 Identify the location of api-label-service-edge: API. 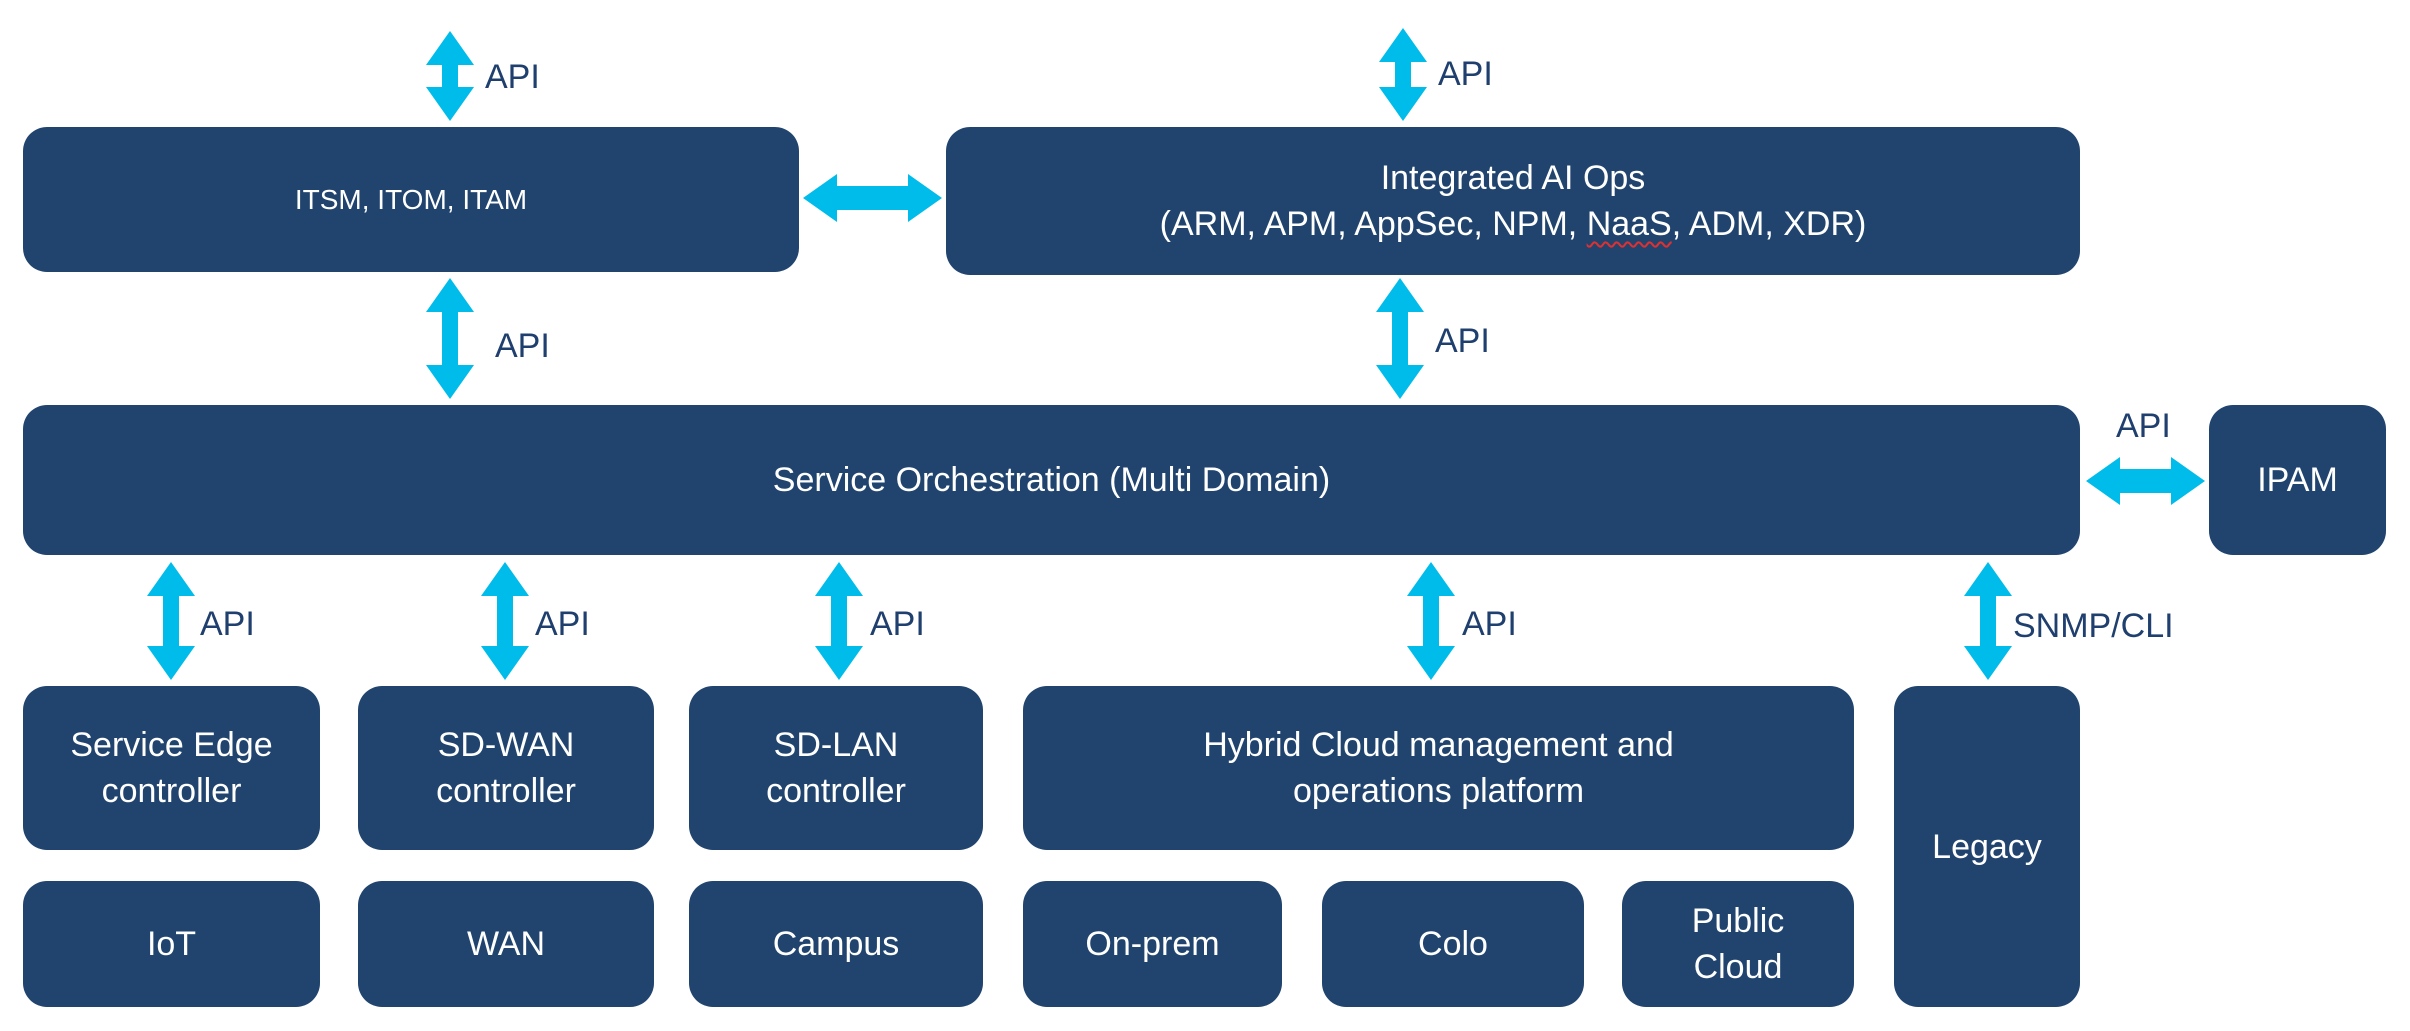
(227, 624).